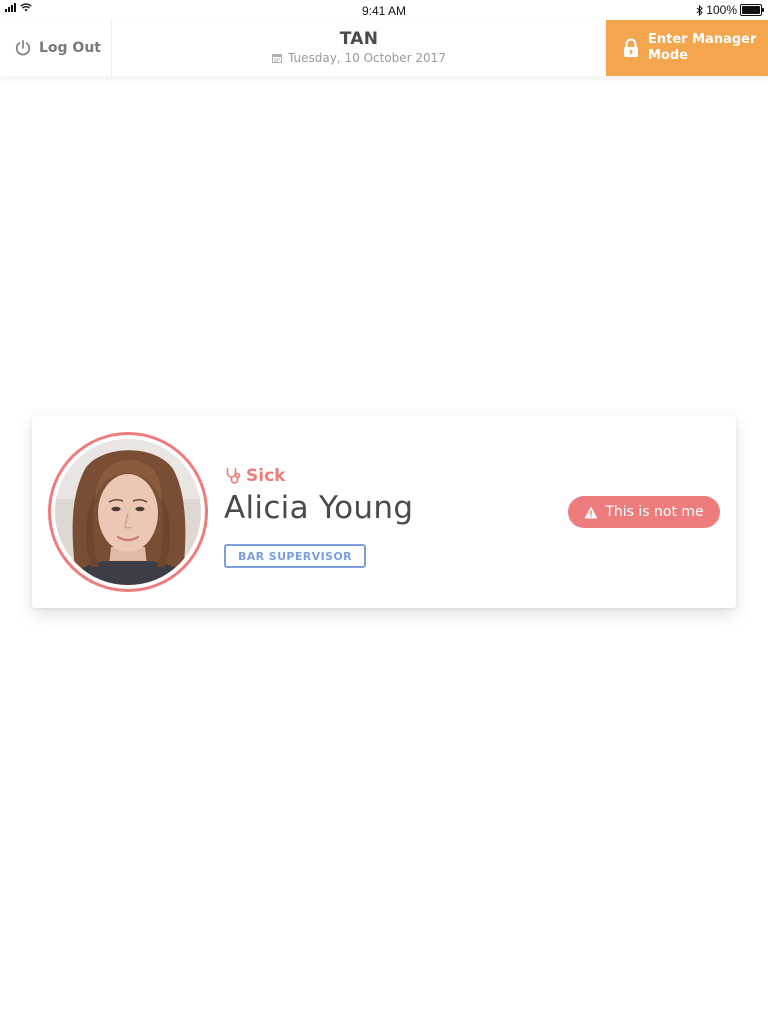 The width and height of the screenshot is (768, 1024). I want to click on location-title: TAN, so click(359, 39).